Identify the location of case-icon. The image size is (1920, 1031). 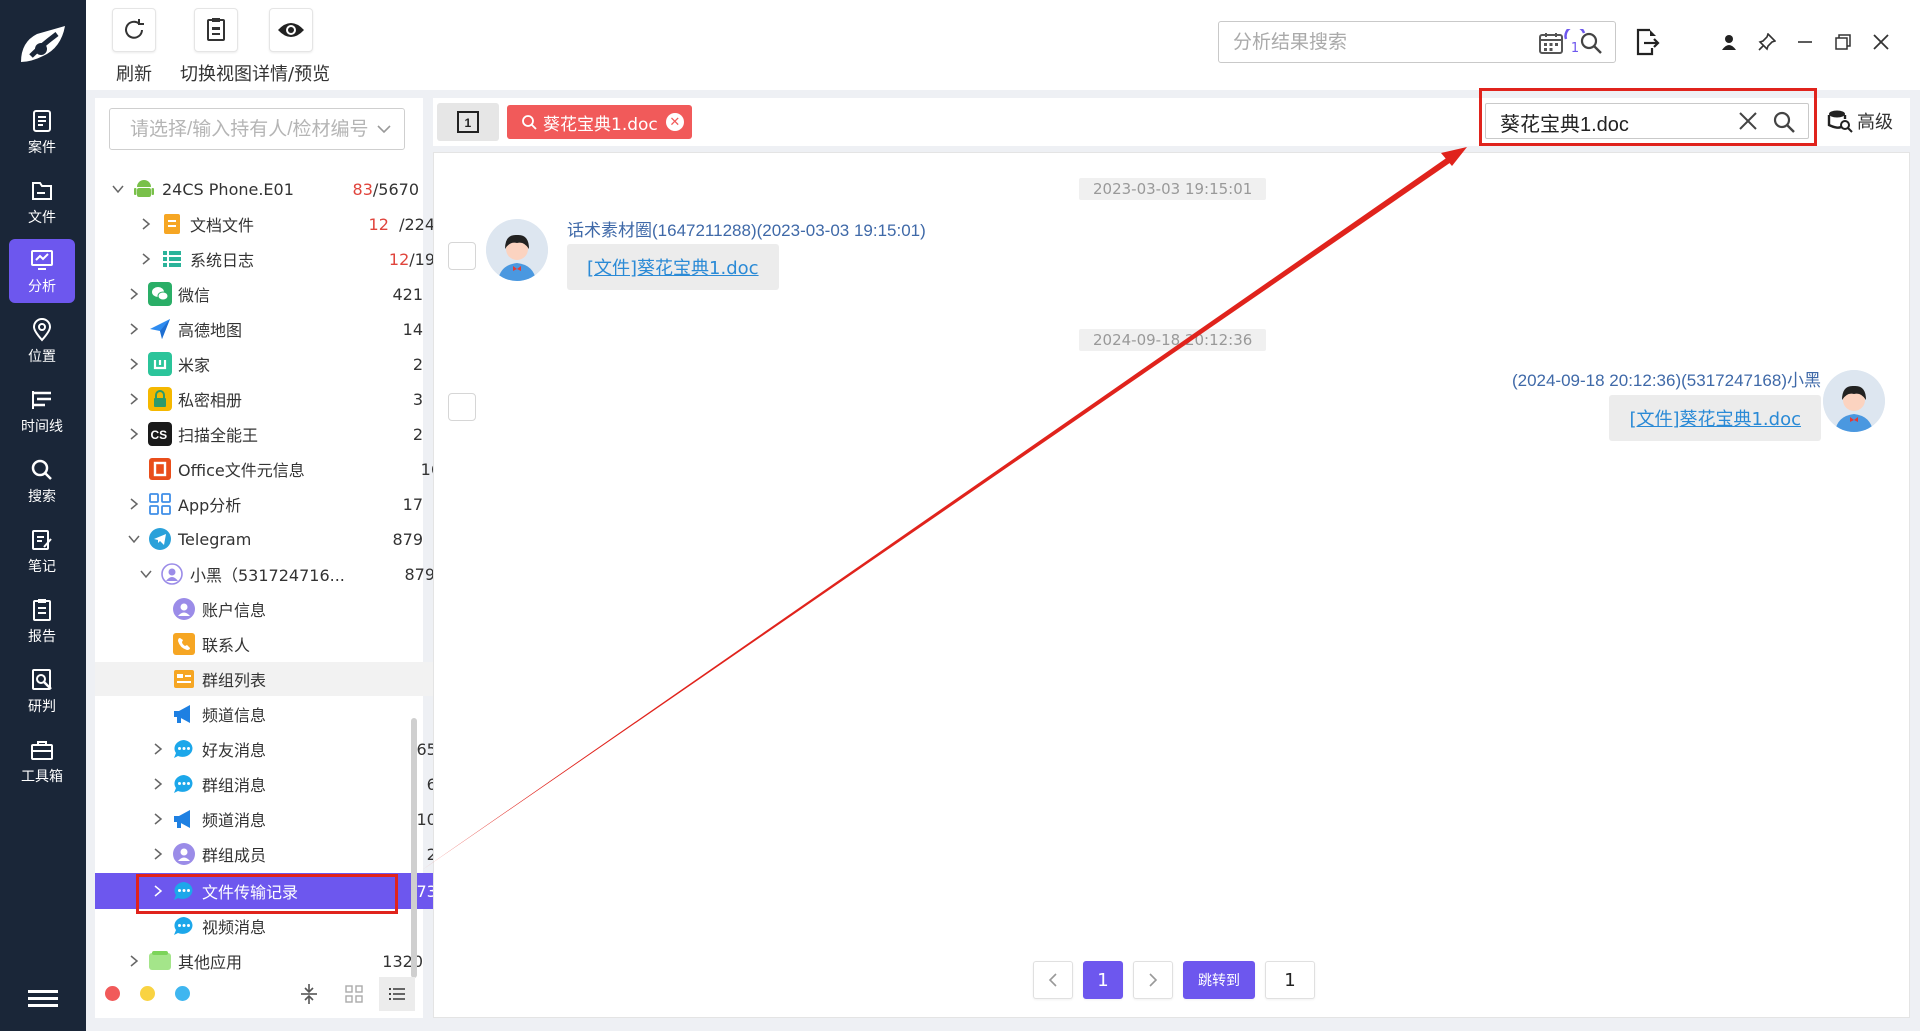
(42, 120).